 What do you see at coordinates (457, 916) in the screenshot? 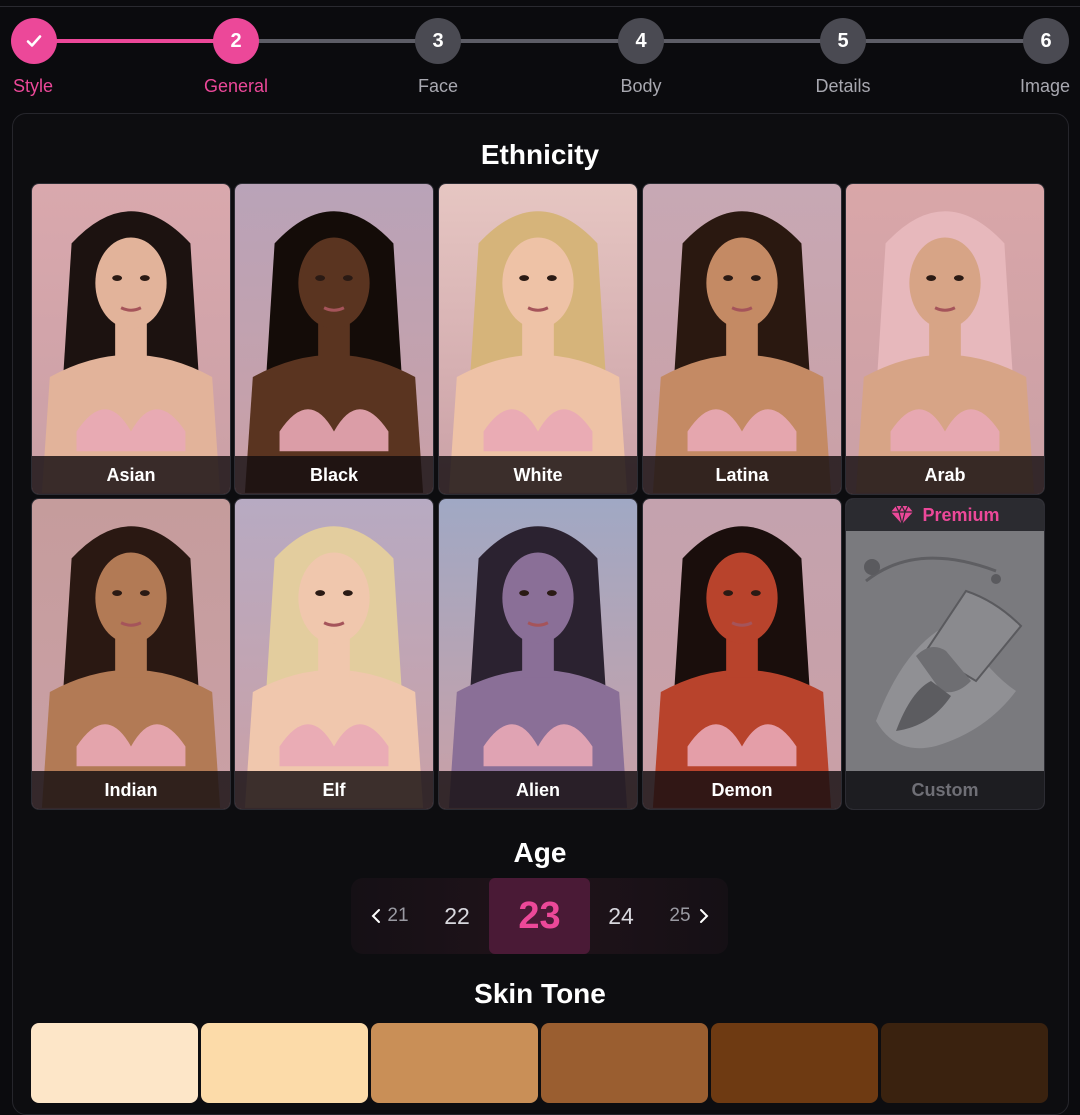
I see `age-option: 22` at bounding box center [457, 916].